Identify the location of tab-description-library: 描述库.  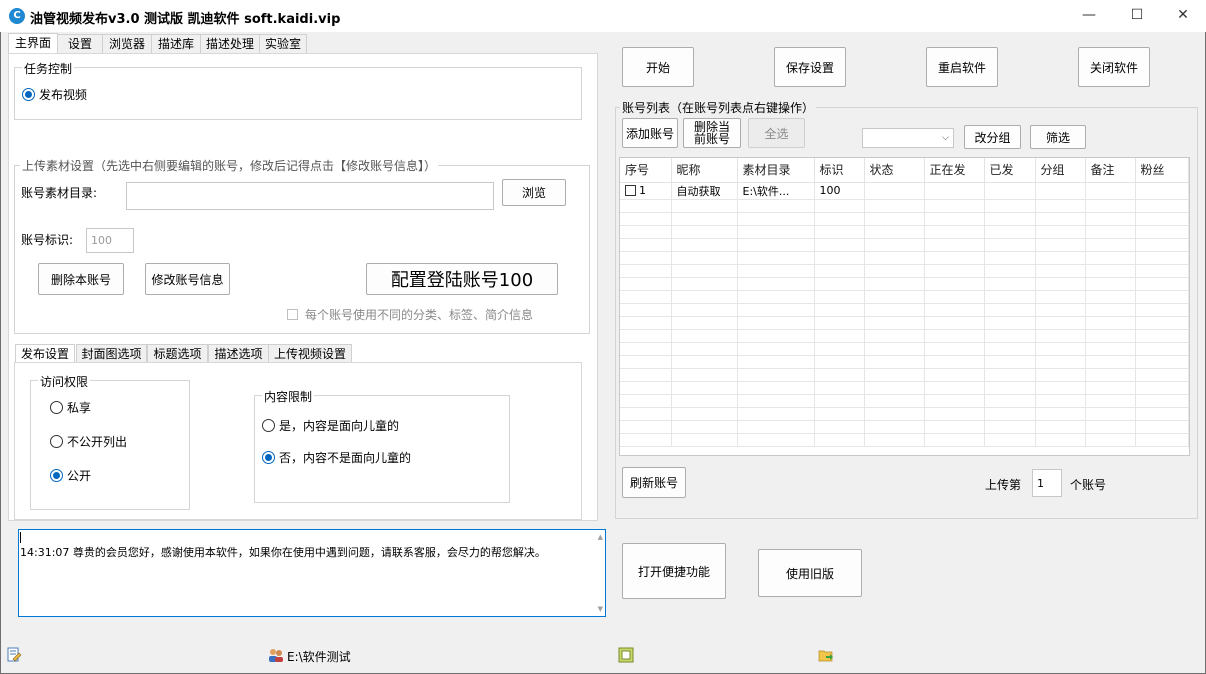
(176, 44).